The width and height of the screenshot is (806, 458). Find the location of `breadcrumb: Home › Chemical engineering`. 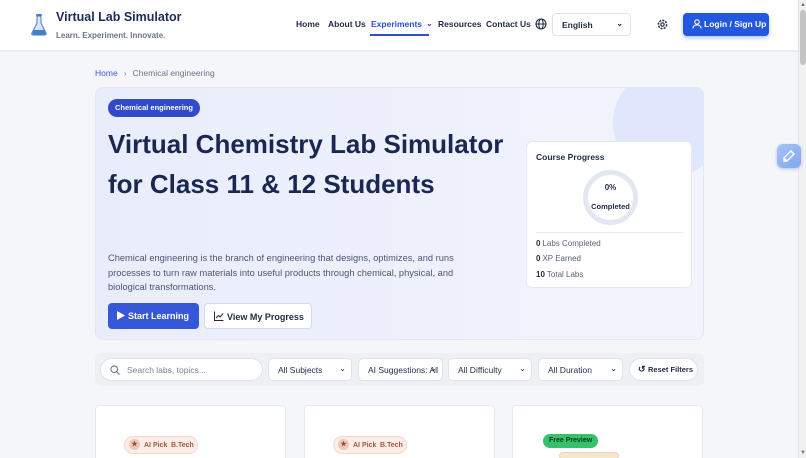

breadcrumb: Home › Chemical engineering is located at coordinates (155, 73).